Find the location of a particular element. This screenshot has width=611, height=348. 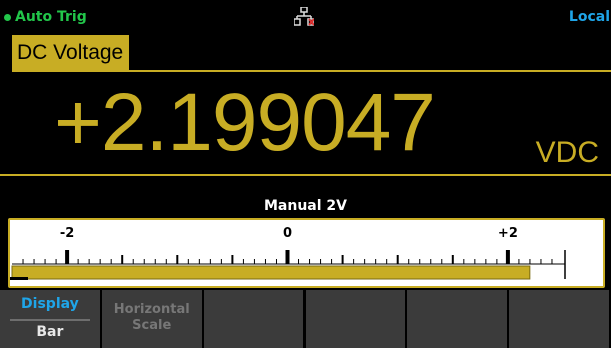

tick-label: -2 is located at coordinates (67, 233).